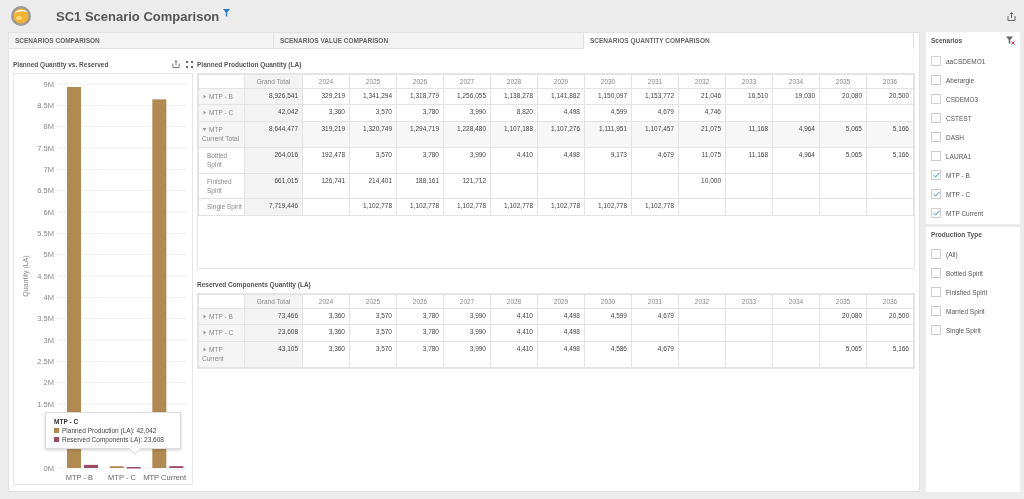 The width and height of the screenshot is (1024, 499). Describe the element at coordinates (91, 466) in the screenshot. I see `bar` at that location.